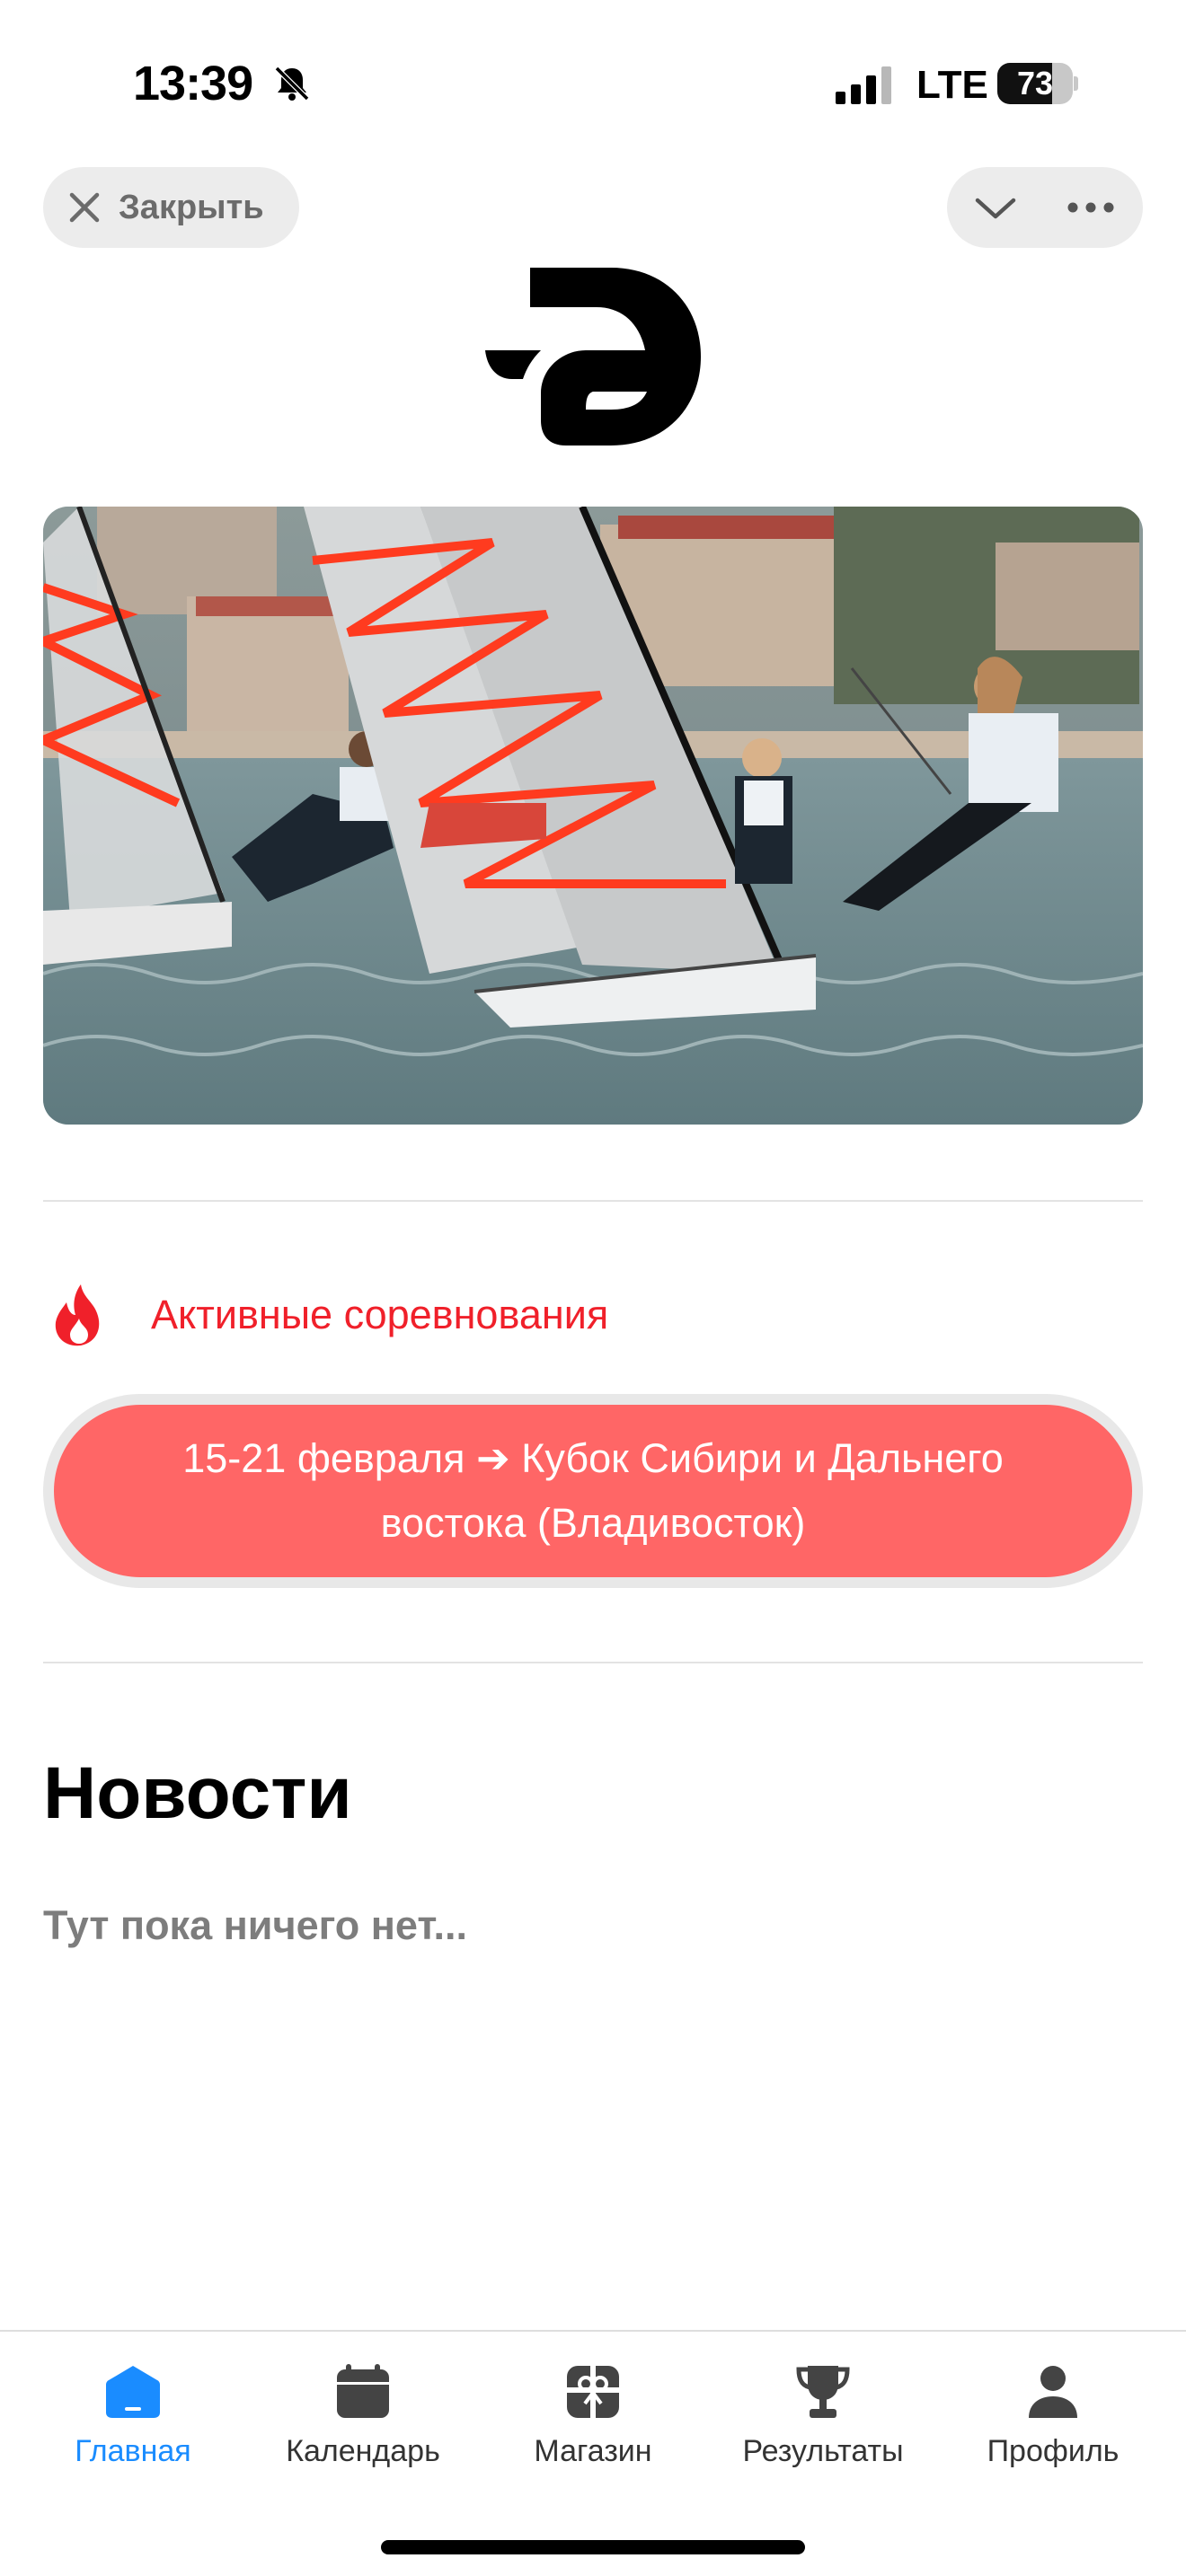 The width and height of the screenshot is (1186, 2576). What do you see at coordinates (1091, 207) in the screenshot?
I see `more-icon` at bounding box center [1091, 207].